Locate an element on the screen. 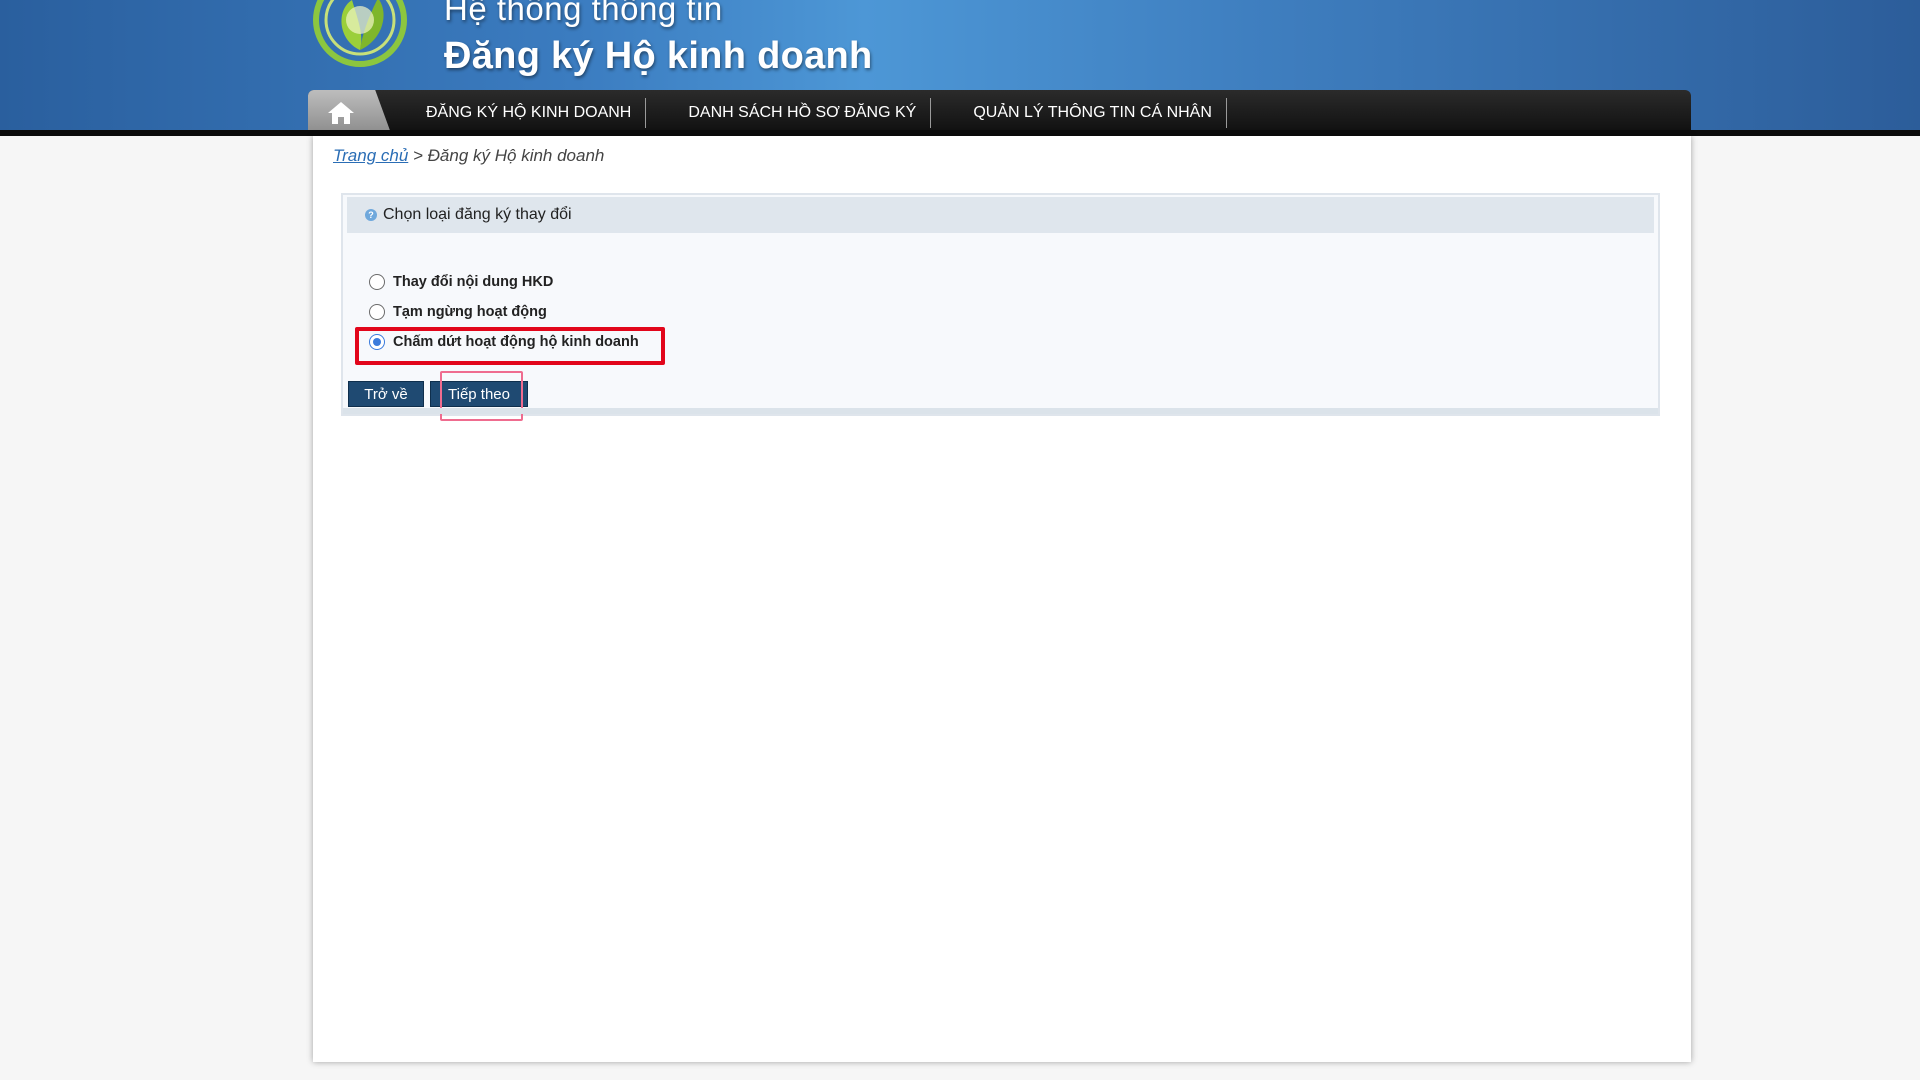 The width and height of the screenshot is (1920, 1080). nav-item-dang-ky-ho-kinh-doanh: ĐĂNG KÝ HỘ KINH DOANH is located at coordinates (529, 113).